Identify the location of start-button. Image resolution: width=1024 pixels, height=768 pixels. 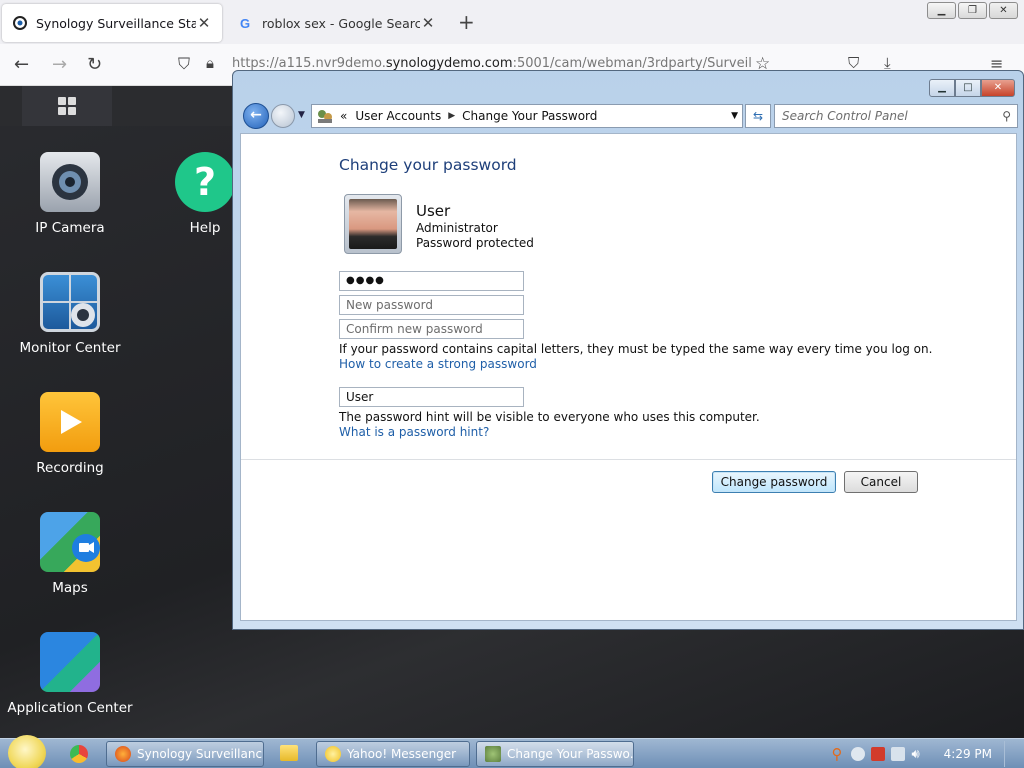
(27, 751).